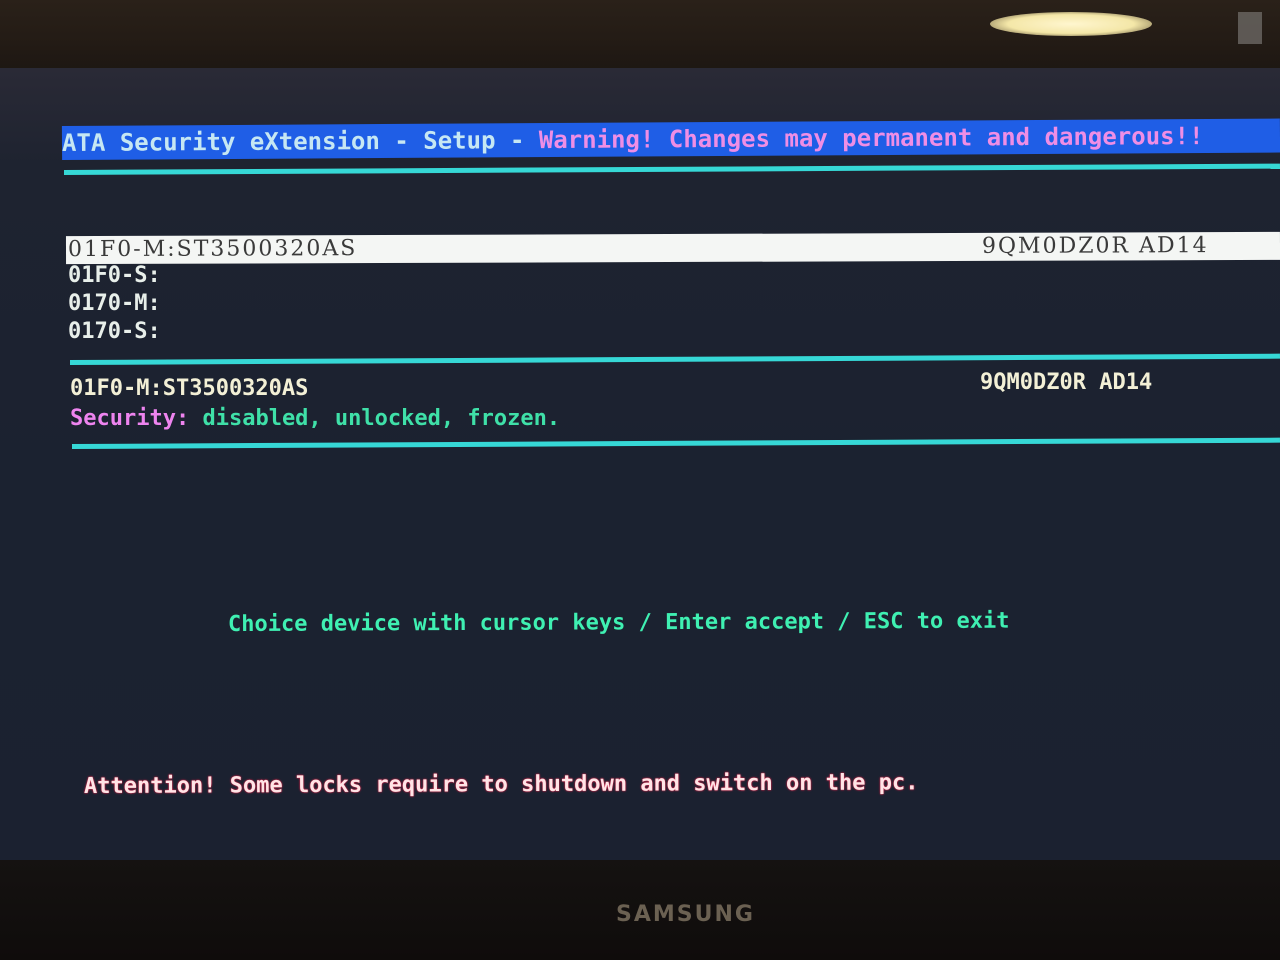 The image size is (1280, 960). I want to click on device-row-0170-m: 0170-M:, so click(673, 304).